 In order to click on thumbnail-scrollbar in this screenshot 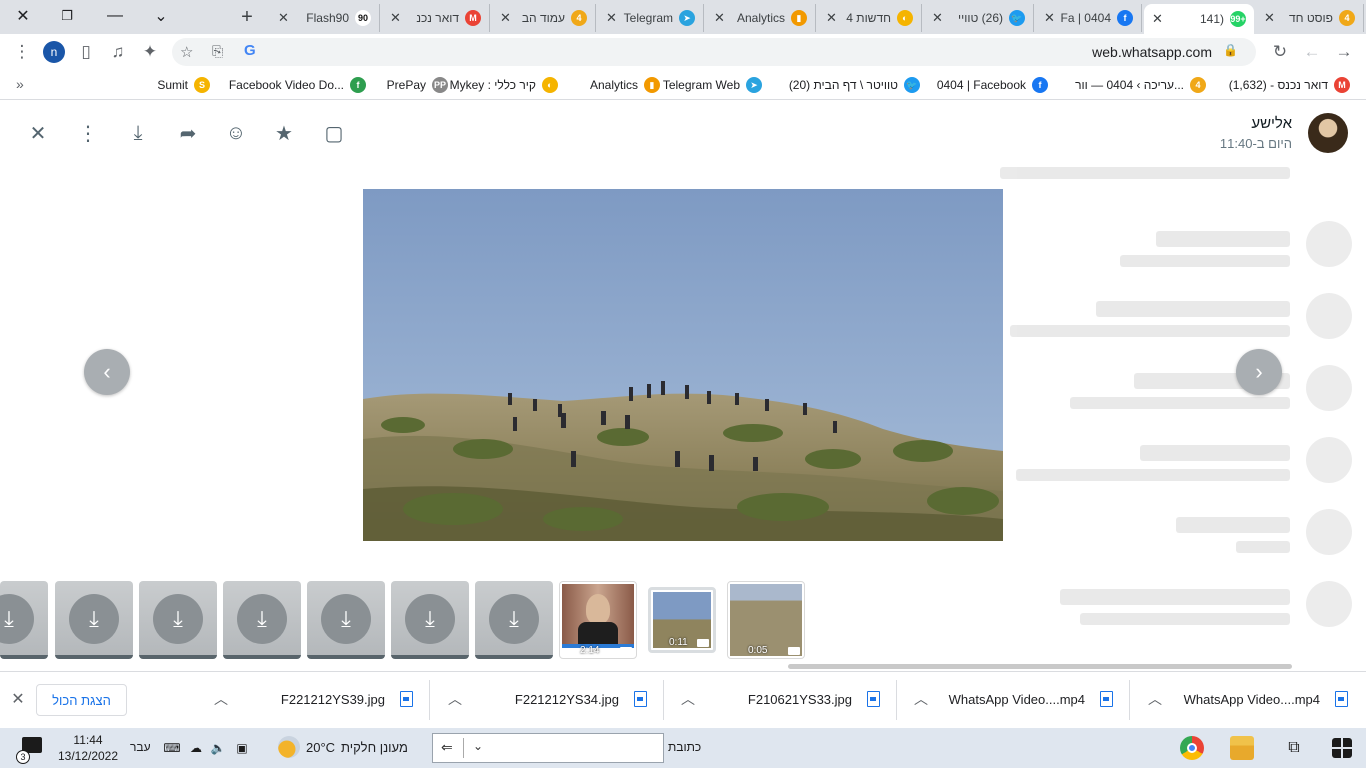, I will do `click(1040, 666)`.